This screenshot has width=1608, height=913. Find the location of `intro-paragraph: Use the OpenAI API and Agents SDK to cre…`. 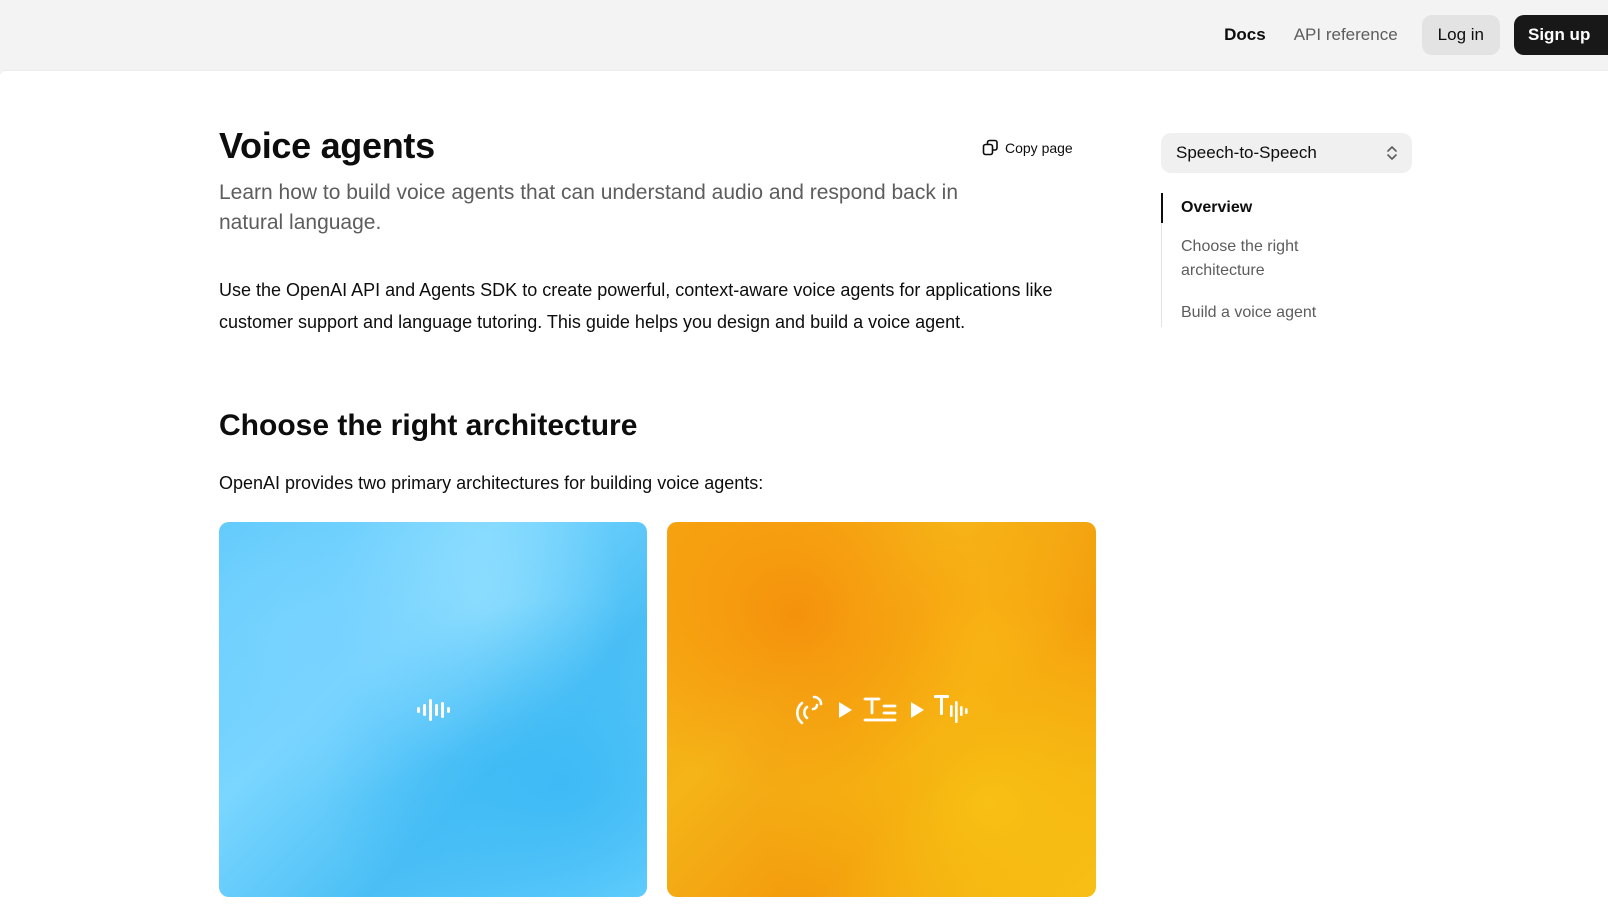

intro-paragraph: Use the OpenAI API and Agents SDK to cre… is located at coordinates (636, 306).